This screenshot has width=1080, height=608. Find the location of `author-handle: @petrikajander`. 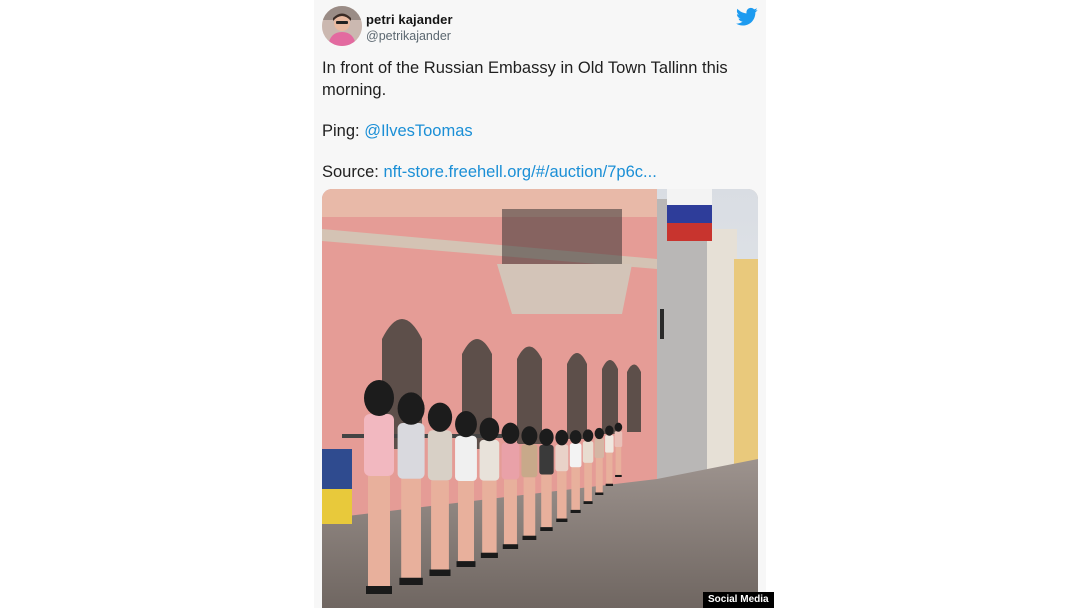

author-handle: @petrikajander is located at coordinates (408, 36).